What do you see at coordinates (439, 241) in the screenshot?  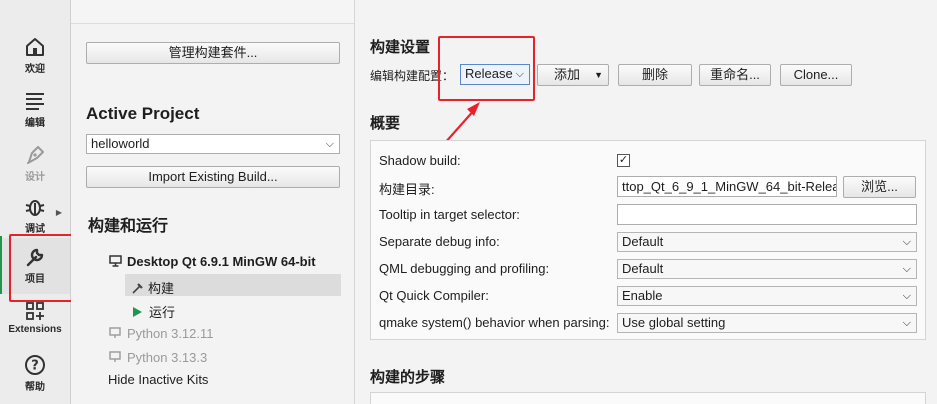 I see `separate-debug-label: Separate debug info:` at bounding box center [439, 241].